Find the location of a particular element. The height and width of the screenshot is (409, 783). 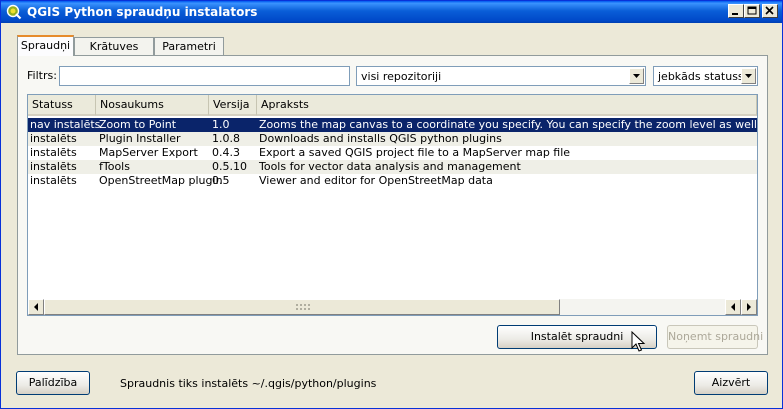

status-dropdown-button is located at coordinates (748, 76).